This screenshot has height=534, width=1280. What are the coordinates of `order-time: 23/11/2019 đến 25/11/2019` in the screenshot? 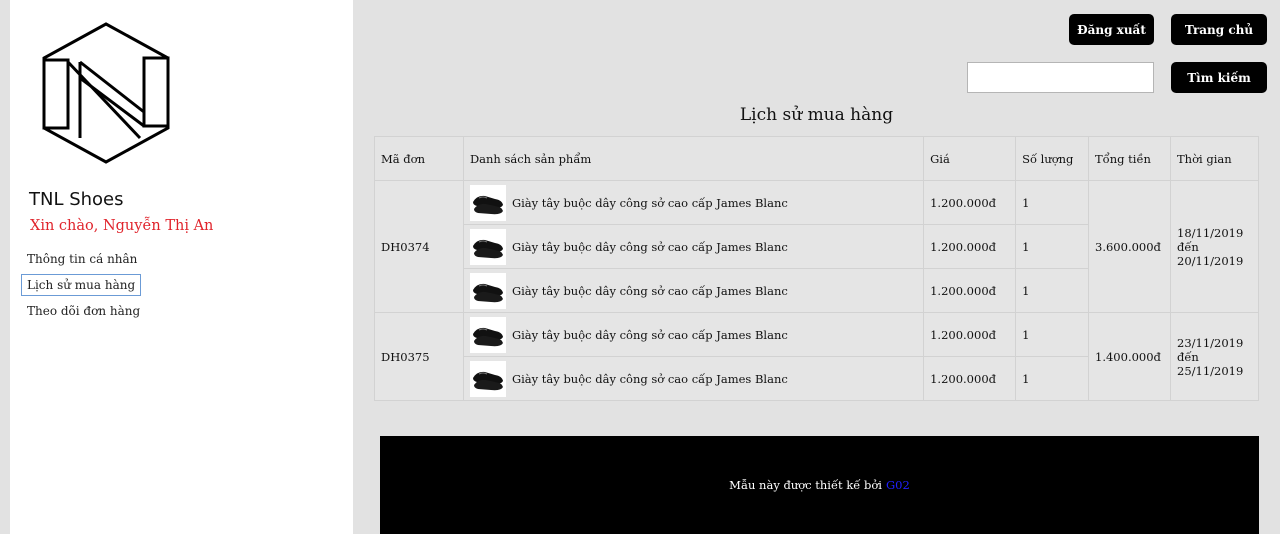 It's located at (1214, 356).